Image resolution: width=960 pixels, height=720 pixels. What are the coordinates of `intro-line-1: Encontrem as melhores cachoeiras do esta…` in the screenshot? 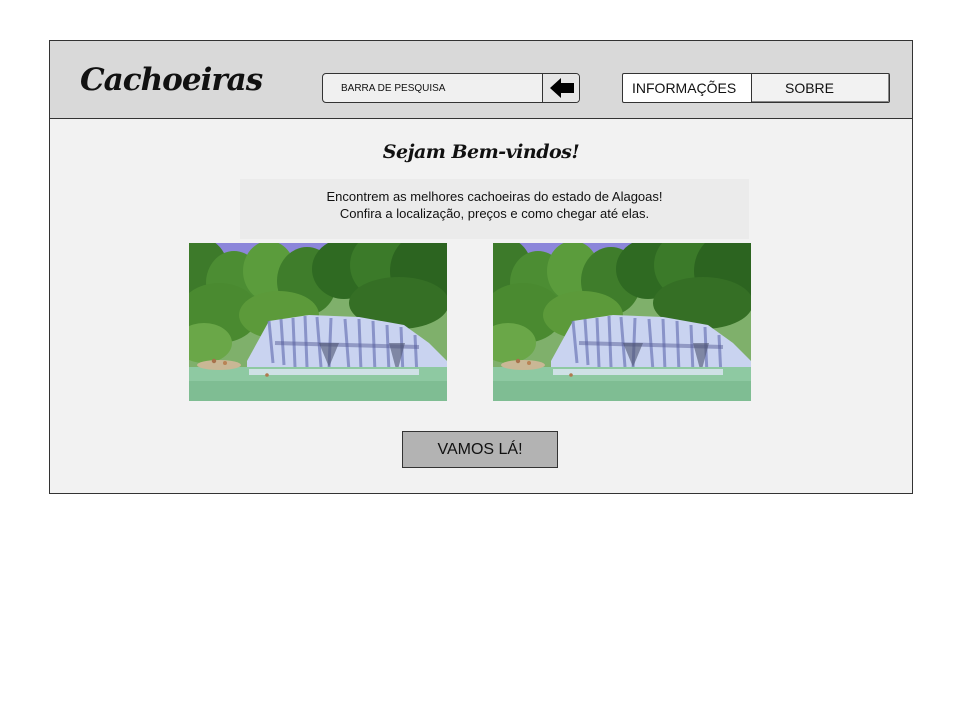 It's located at (494, 196).